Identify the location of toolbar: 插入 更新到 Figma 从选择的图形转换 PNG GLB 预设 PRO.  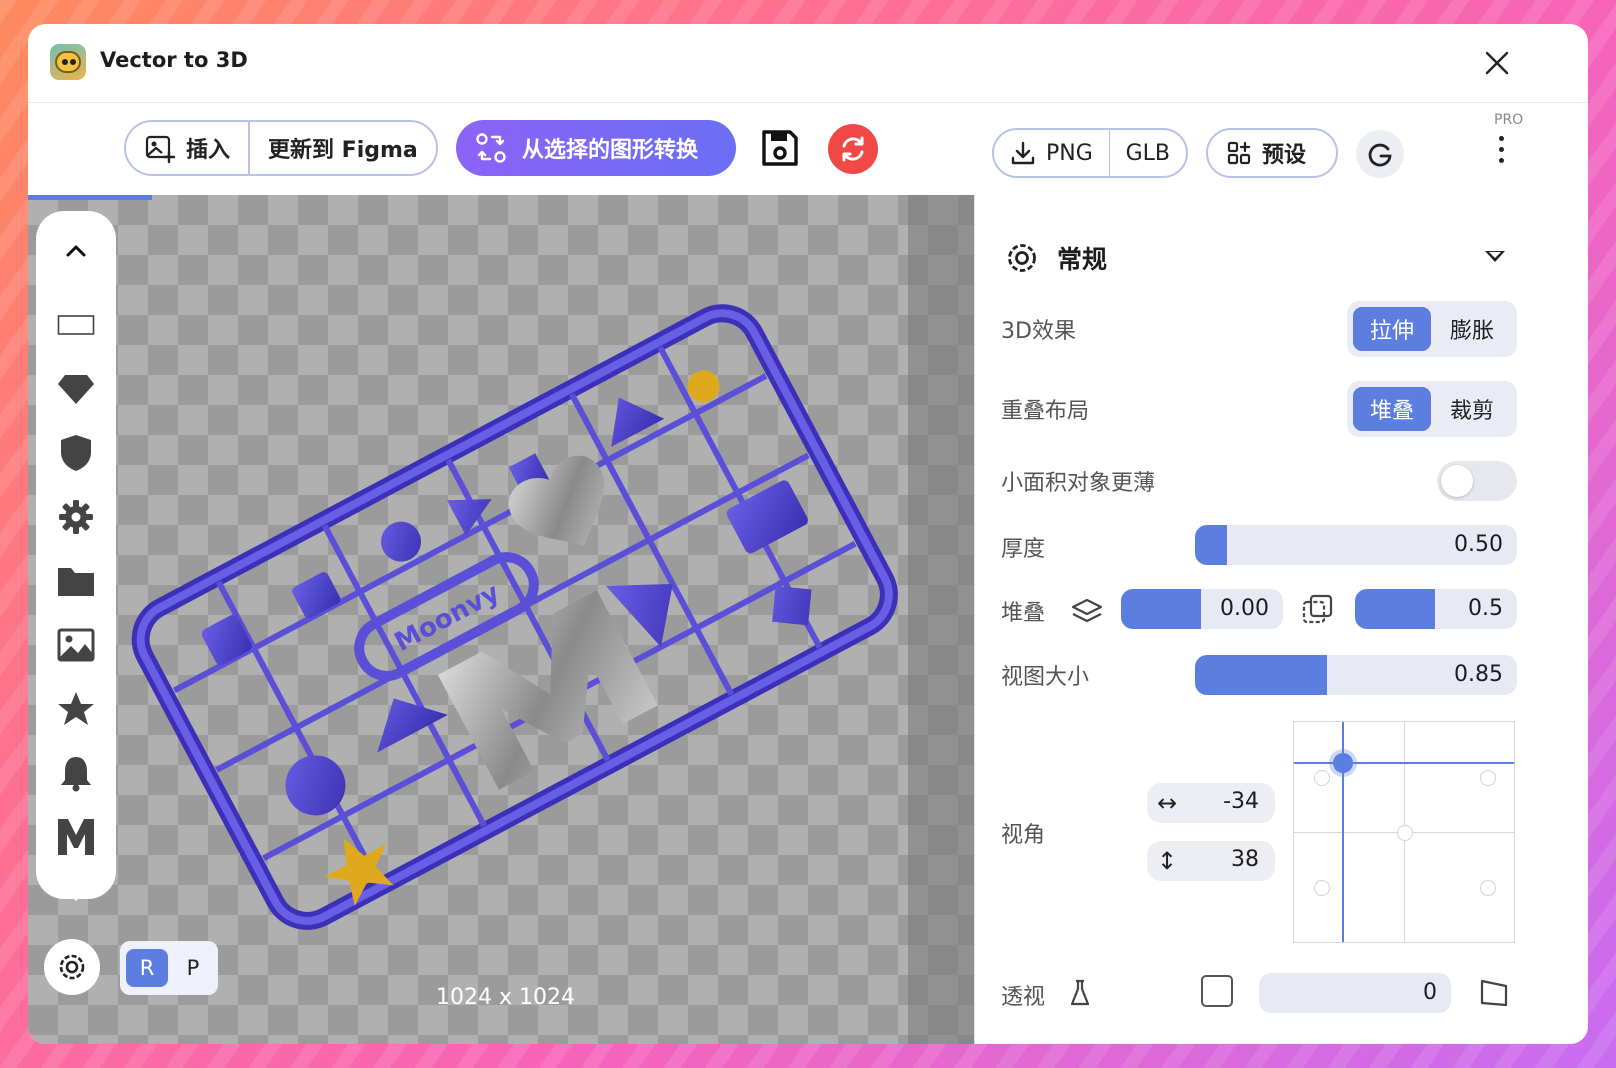
(808, 148).